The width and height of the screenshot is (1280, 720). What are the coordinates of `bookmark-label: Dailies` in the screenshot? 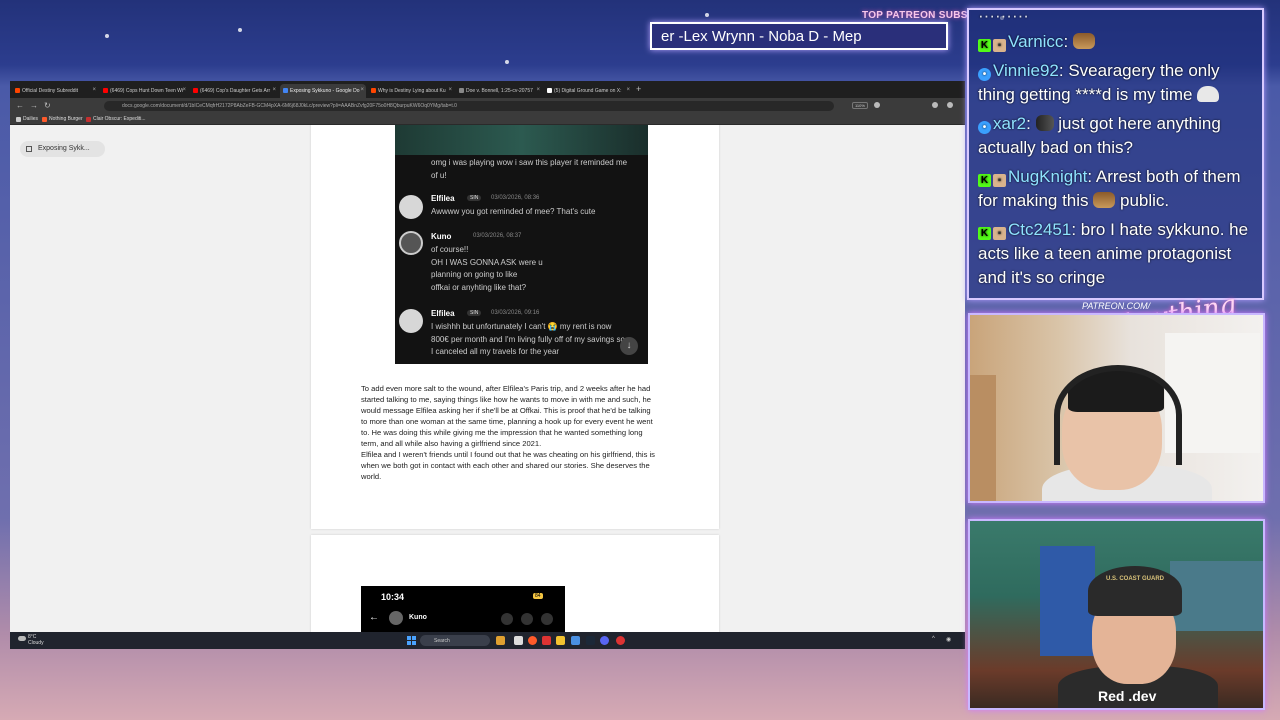 It's located at (31, 119).